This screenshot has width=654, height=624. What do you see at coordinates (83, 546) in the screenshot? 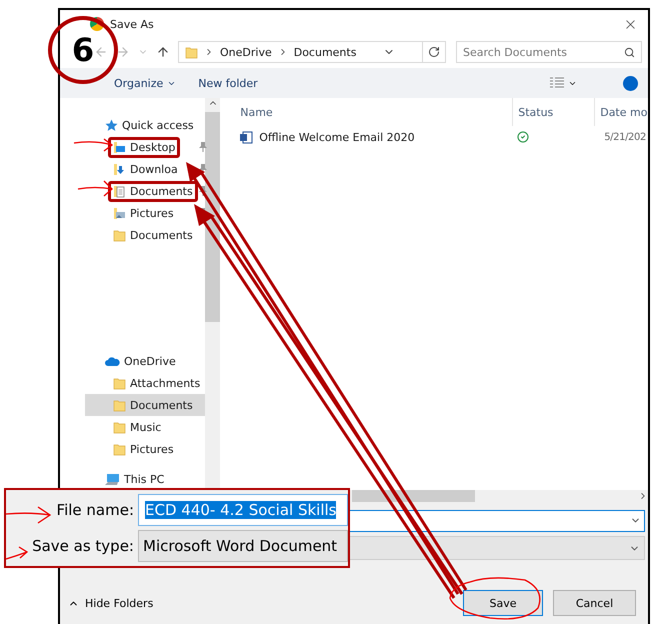
I see `save-type-label: Save as type:` at bounding box center [83, 546].